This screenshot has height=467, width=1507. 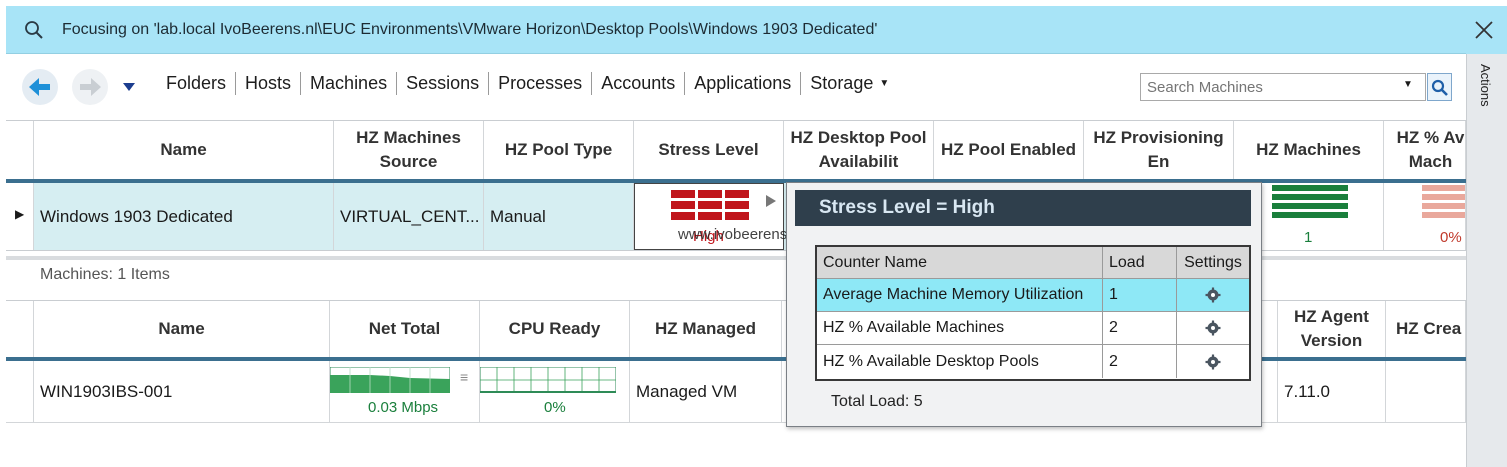 I want to click on arrow-left-icon, so click(x=39, y=87).